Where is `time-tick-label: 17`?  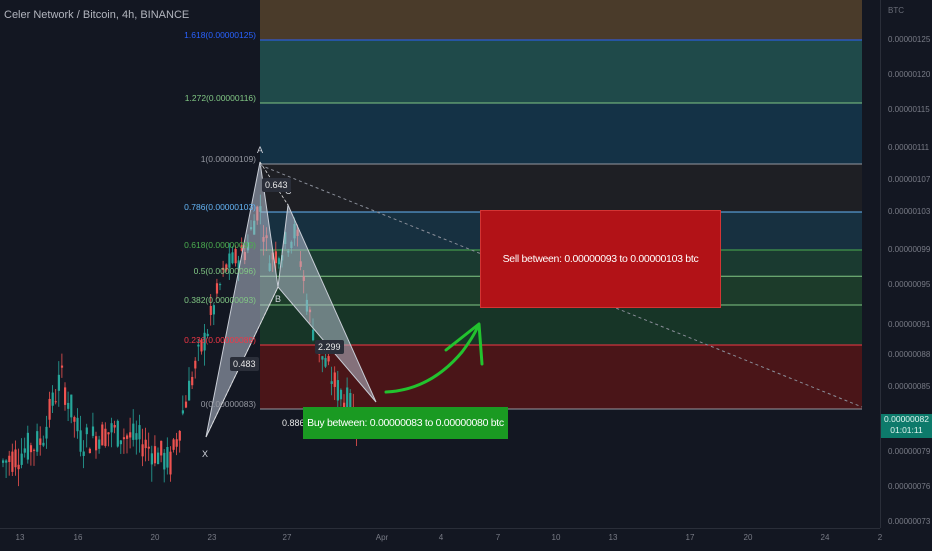
time-tick-label: 17 is located at coordinates (690, 537).